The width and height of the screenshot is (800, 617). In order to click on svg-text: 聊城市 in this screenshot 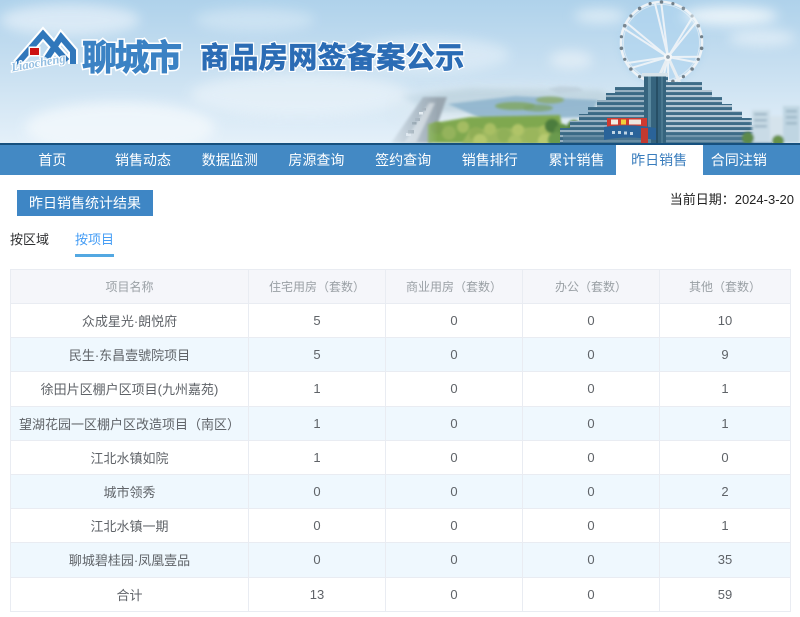, I will do `click(131, 58)`.